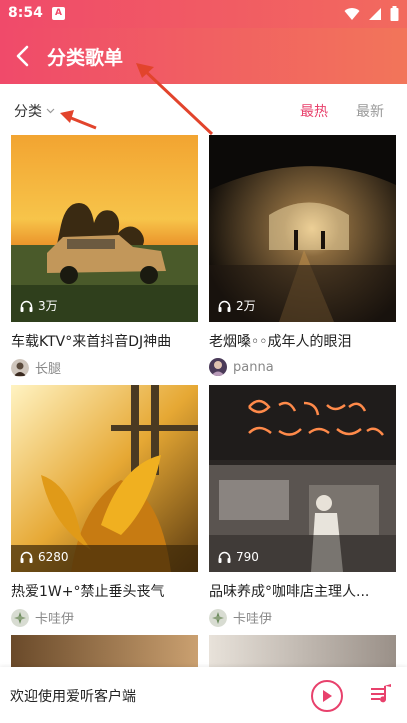  I want to click on play-count: 790, so click(238, 557).